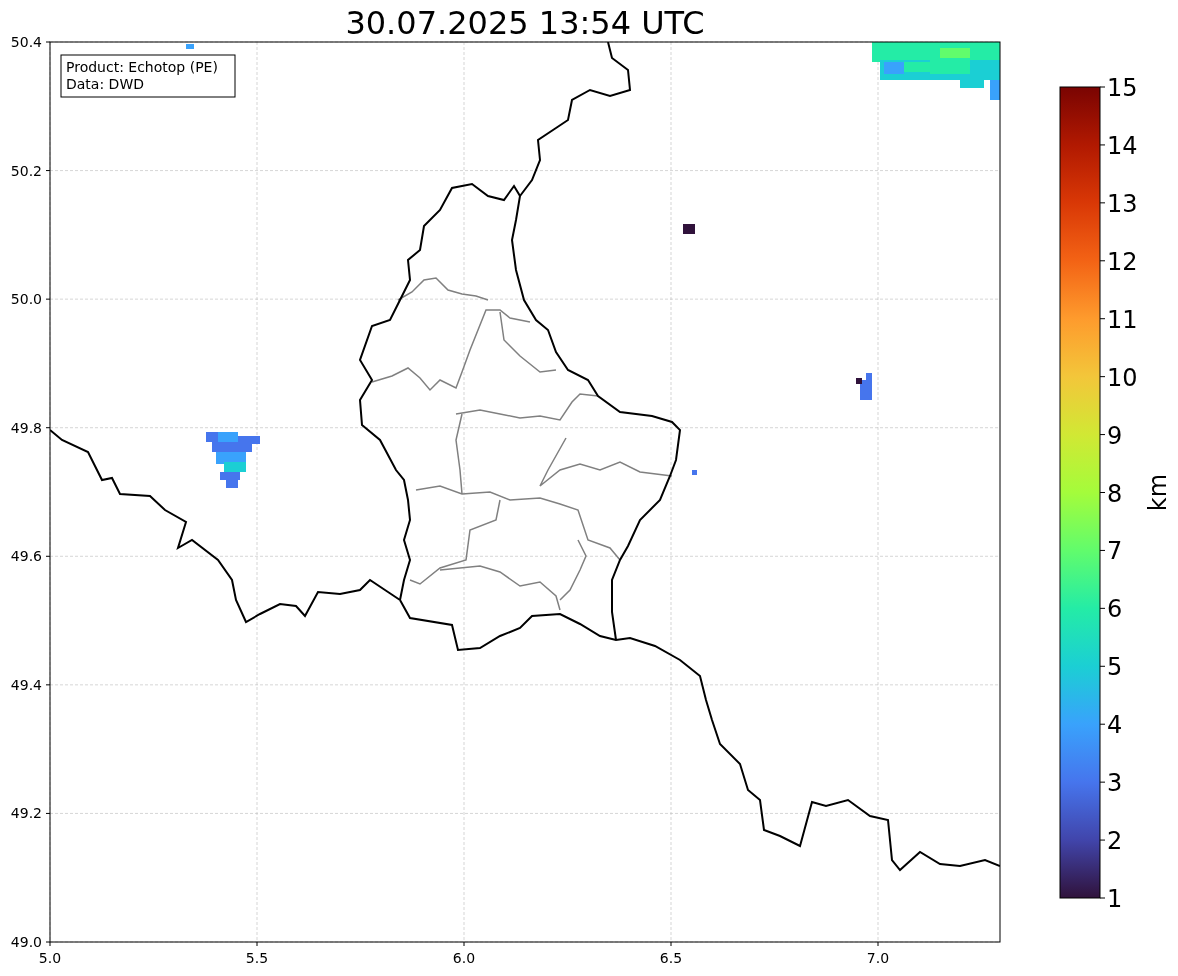 The width and height of the screenshot is (1178, 976). What do you see at coordinates (50, 958) in the screenshot?
I see `axis-tick-label: 5.0` at bounding box center [50, 958].